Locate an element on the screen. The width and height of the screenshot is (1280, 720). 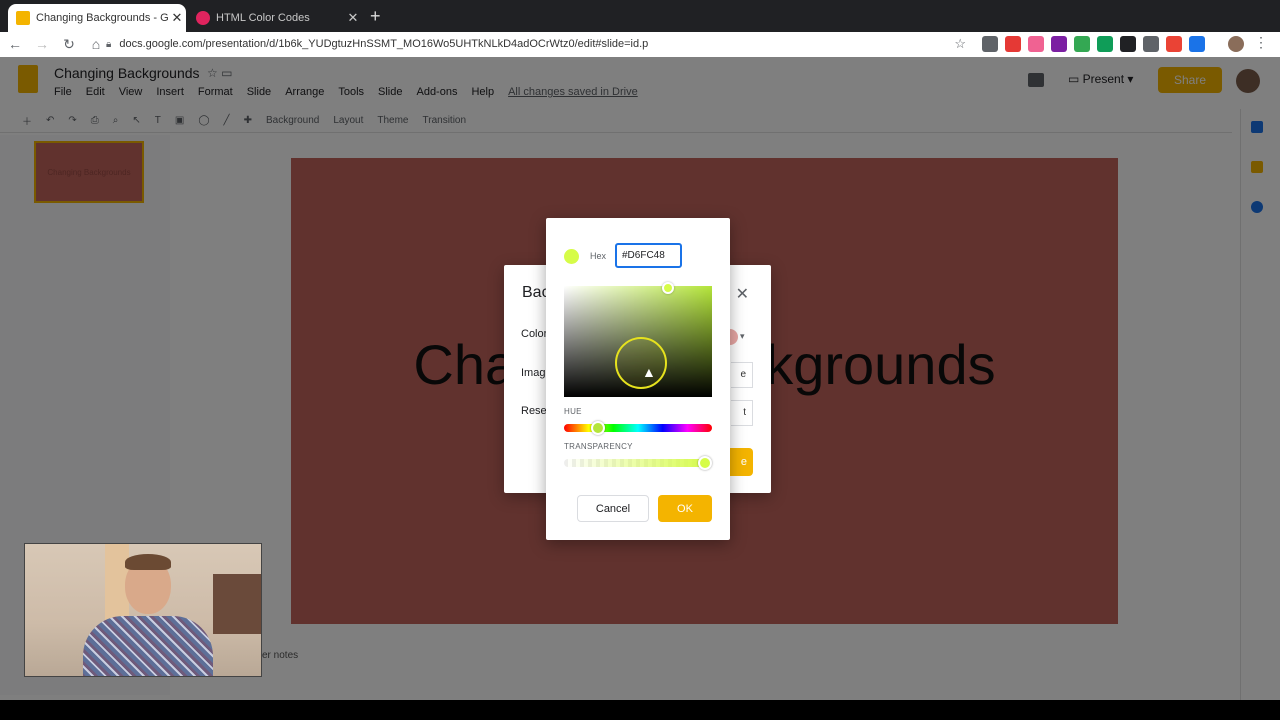
transparency-gradient is located at coordinates (637, 463).